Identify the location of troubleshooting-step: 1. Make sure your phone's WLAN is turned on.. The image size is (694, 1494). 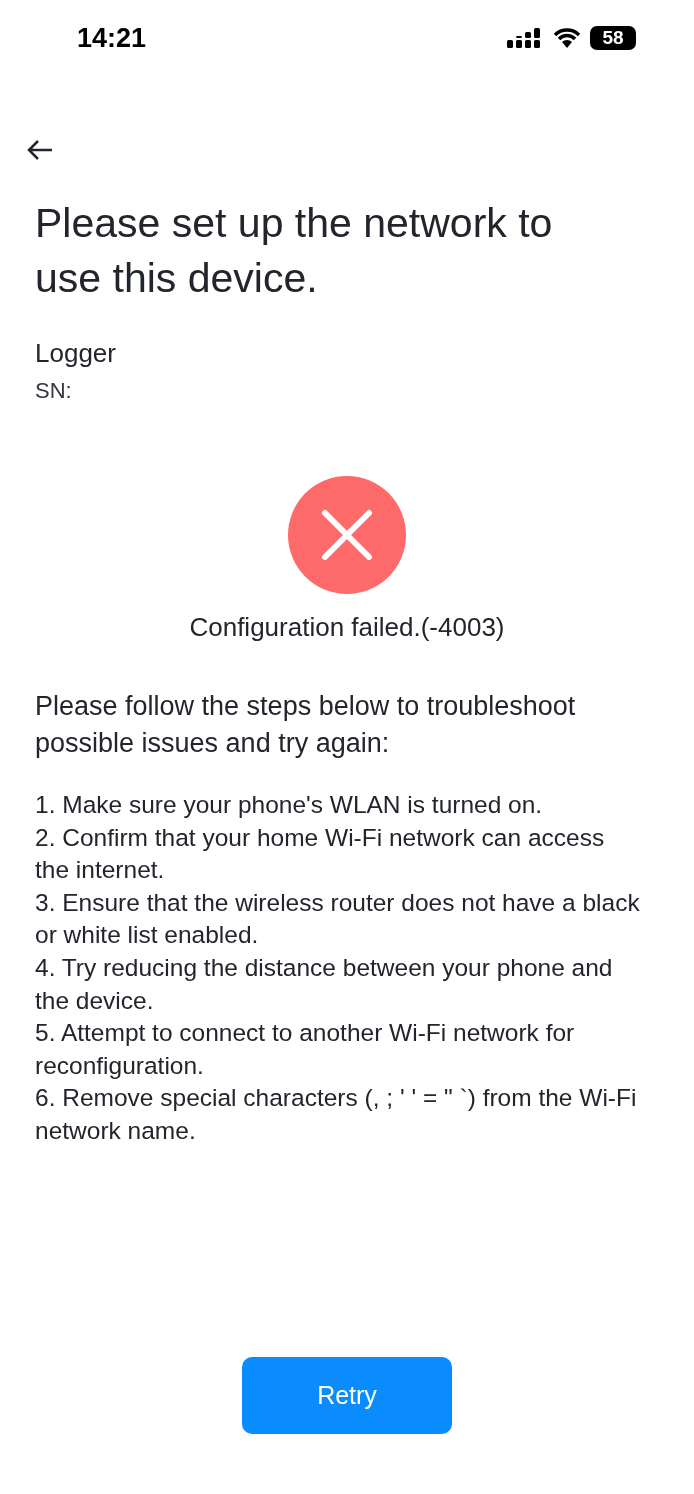
(339, 805).